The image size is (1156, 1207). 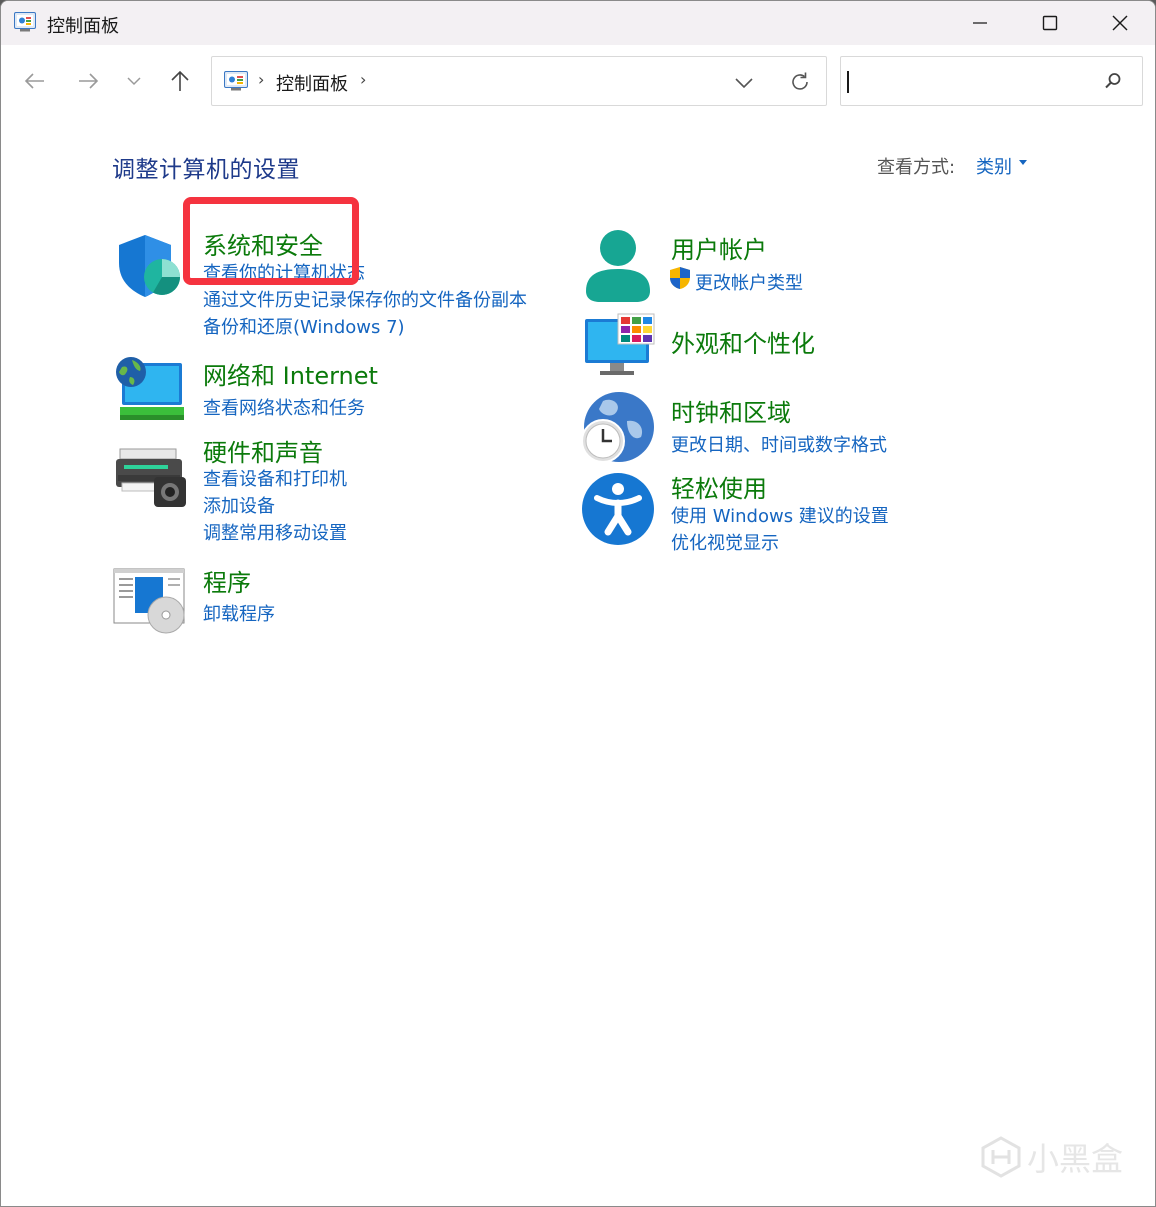 I want to click on text-caret, so click(x=848, y=82).